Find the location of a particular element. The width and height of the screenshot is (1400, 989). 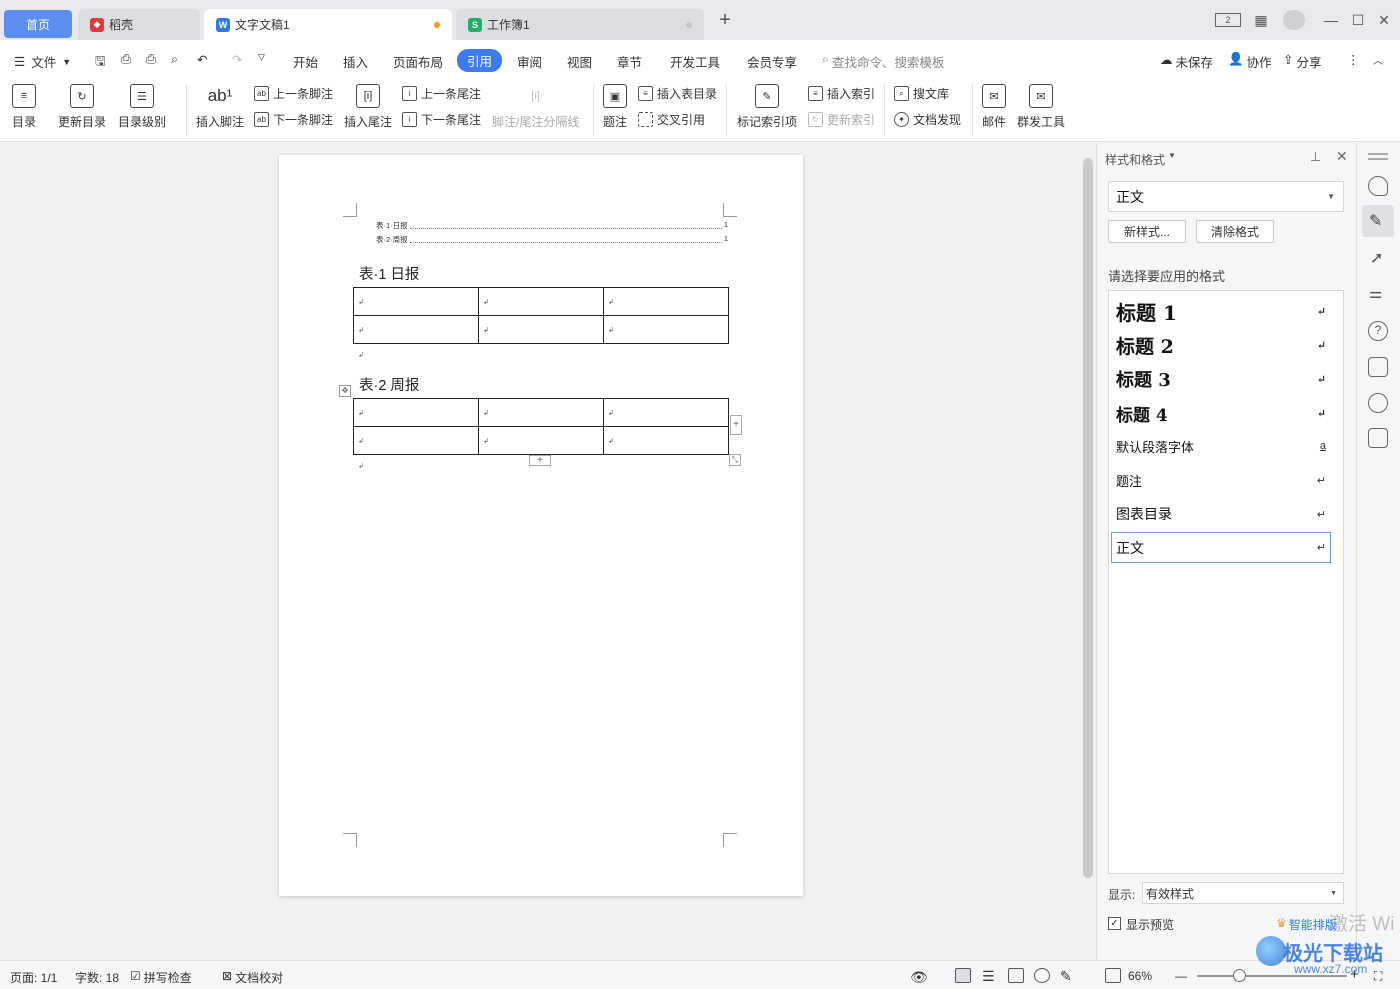

prev-endnote-button: i 上一条尾注 is located at coordinates (441, 93).